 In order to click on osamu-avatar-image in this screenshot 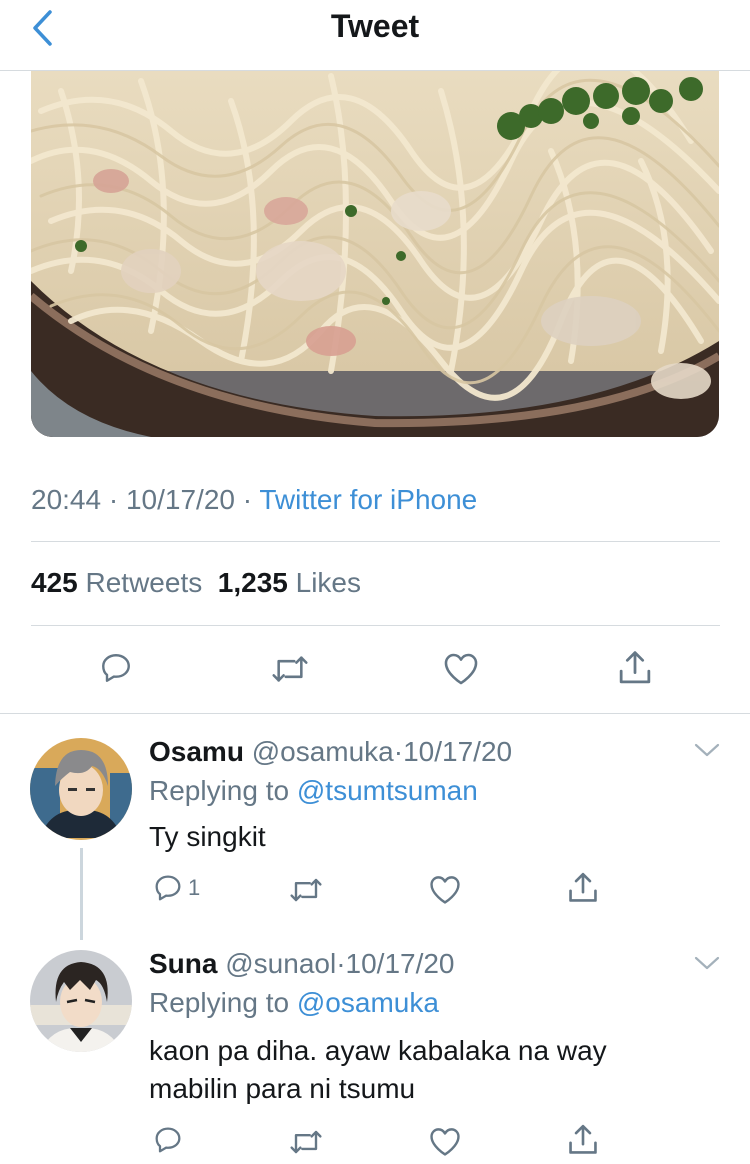, I will do `click(81, 789)`.